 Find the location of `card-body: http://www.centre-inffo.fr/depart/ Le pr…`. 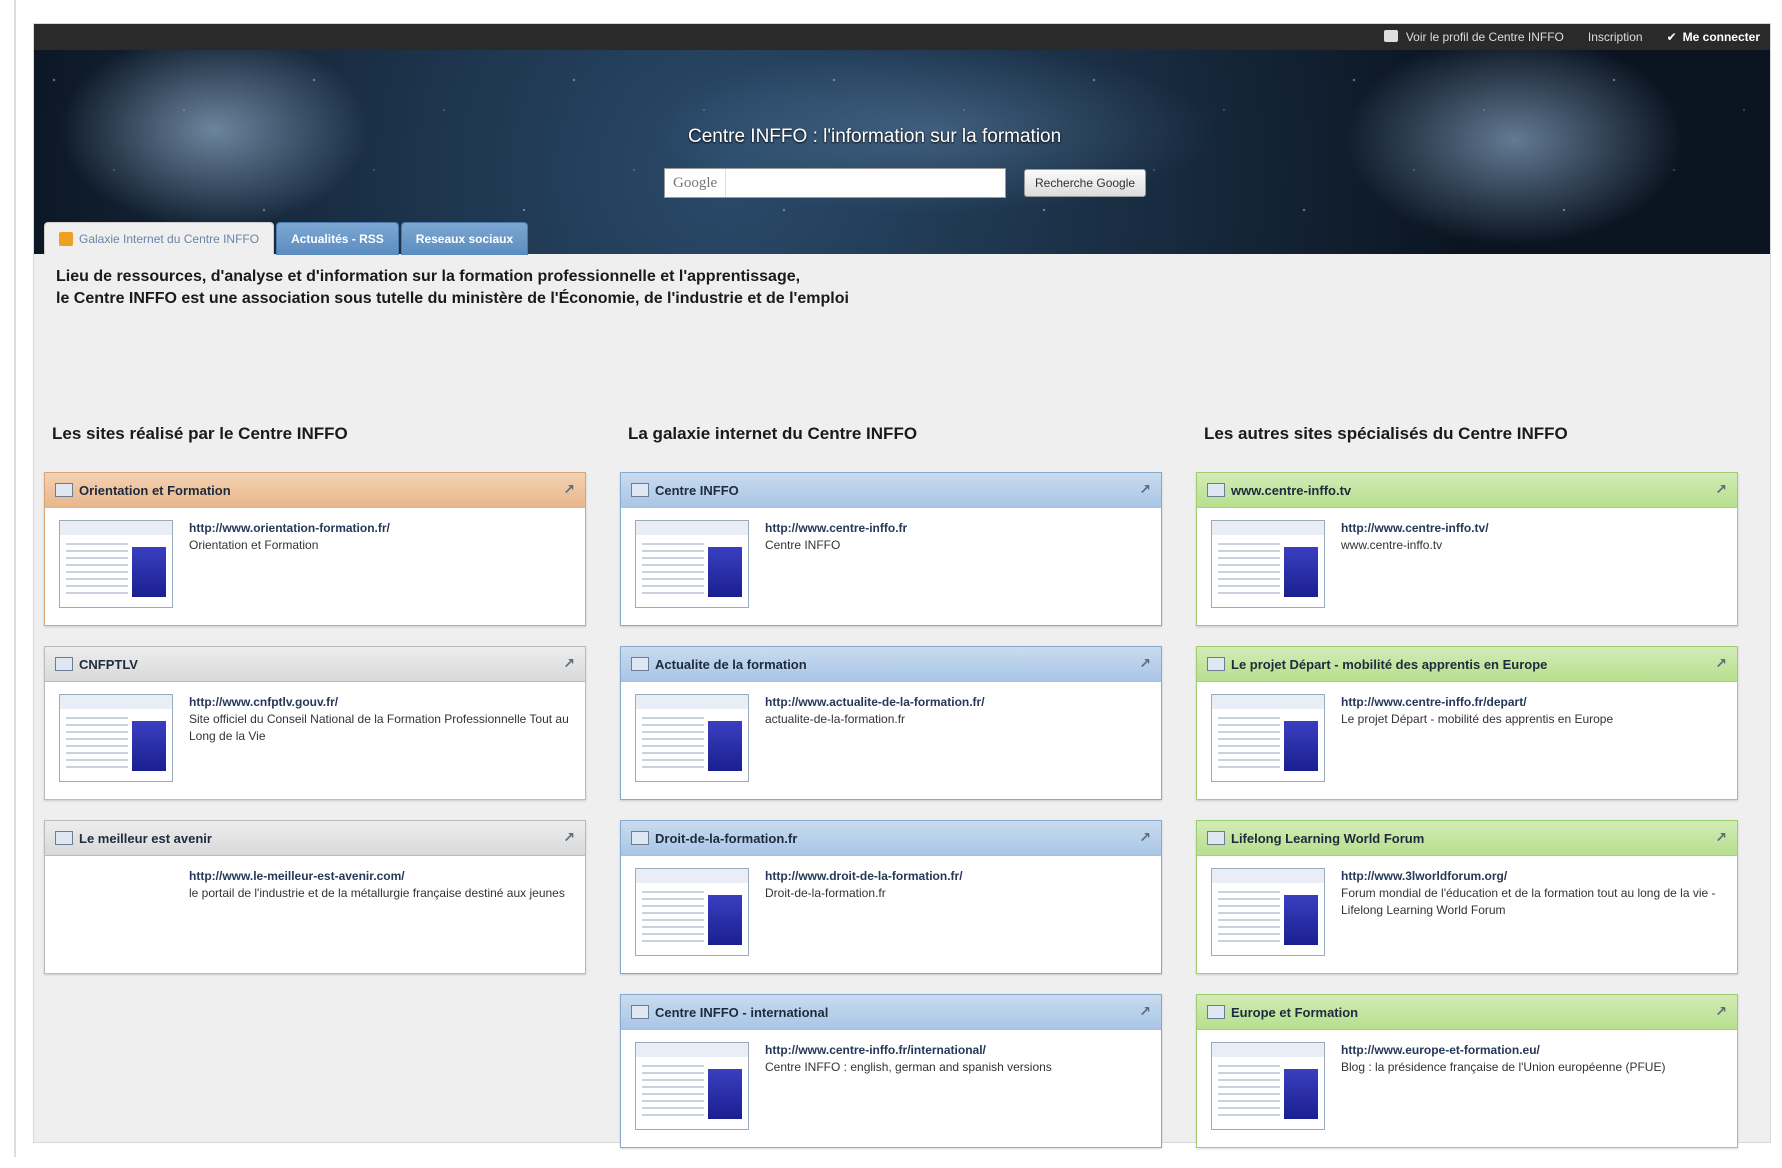

card-body: http://www.centre-inffo.fr/depart/ Le pr… is located at coordinates (1467, 738).